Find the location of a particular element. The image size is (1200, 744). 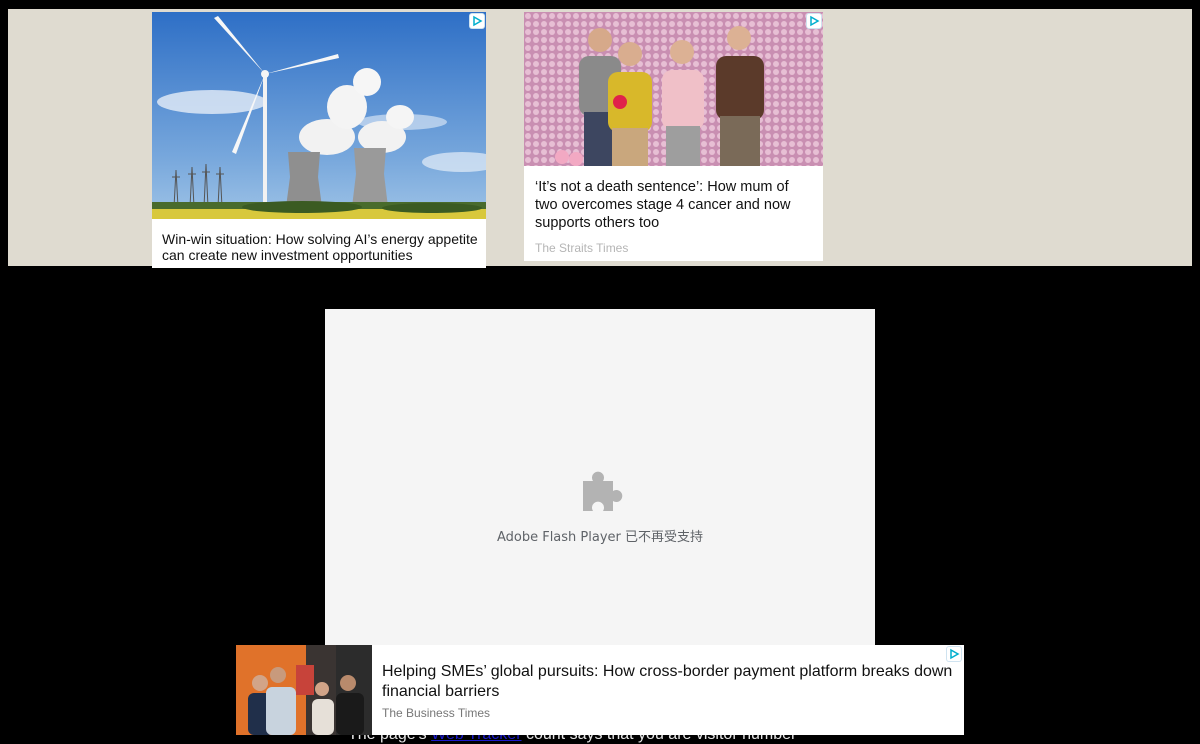

ad-image-event is located at coordinates (304, 690).